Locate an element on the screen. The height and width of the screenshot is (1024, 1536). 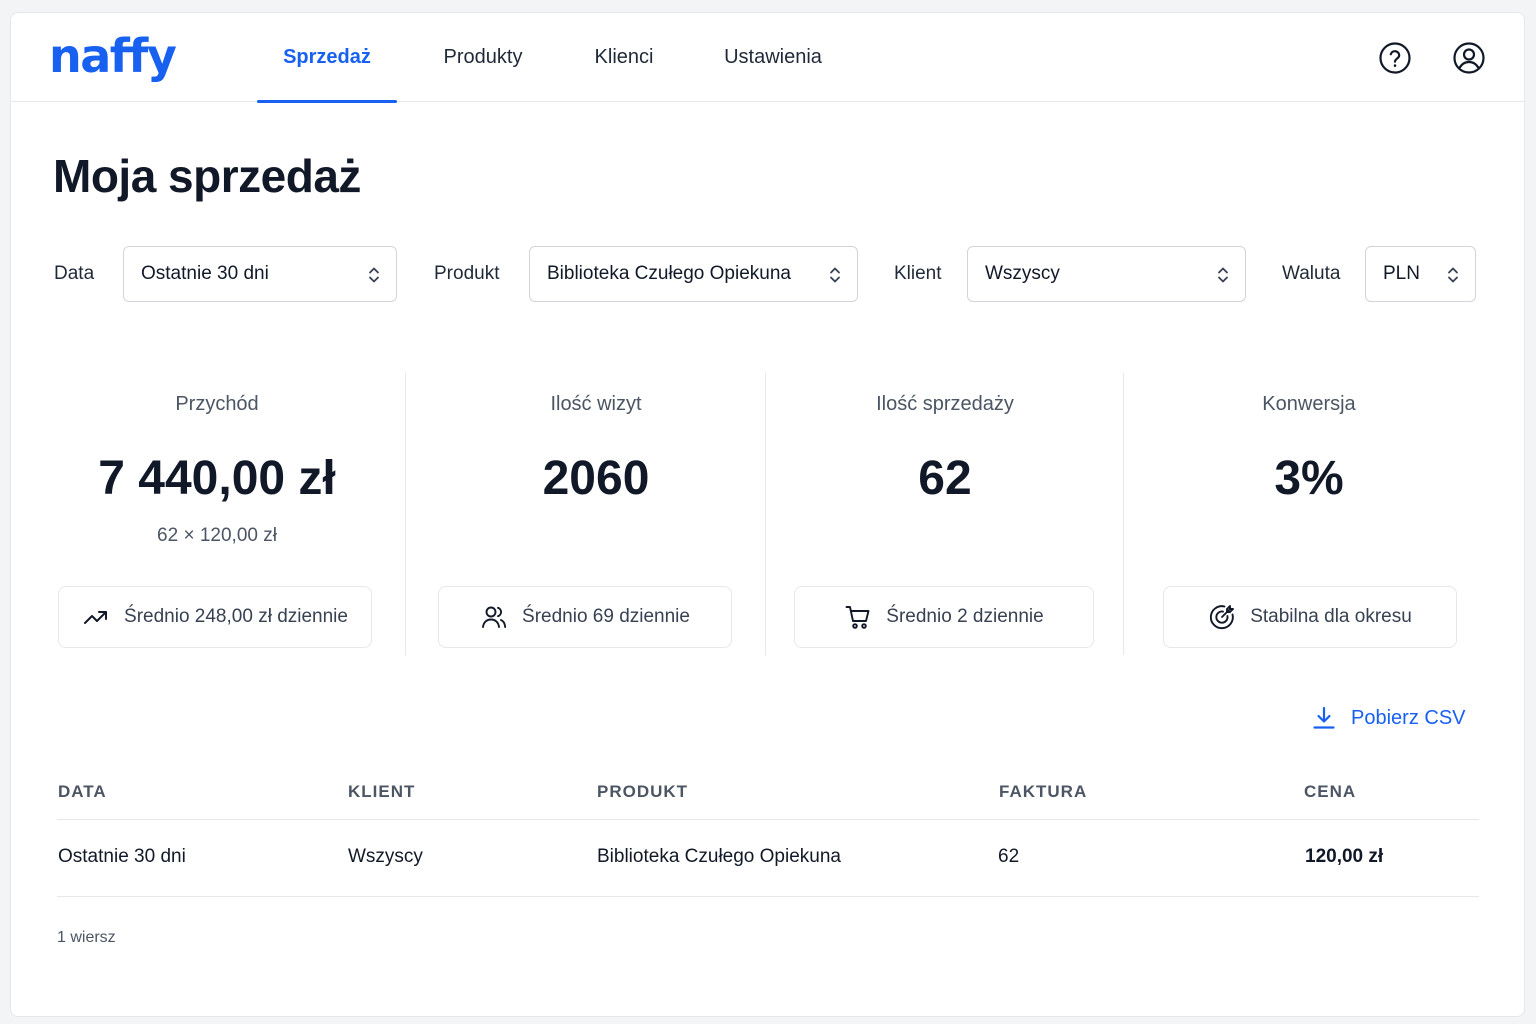
page-title: Moja sprzedaż is located at coordinates (207, 176).